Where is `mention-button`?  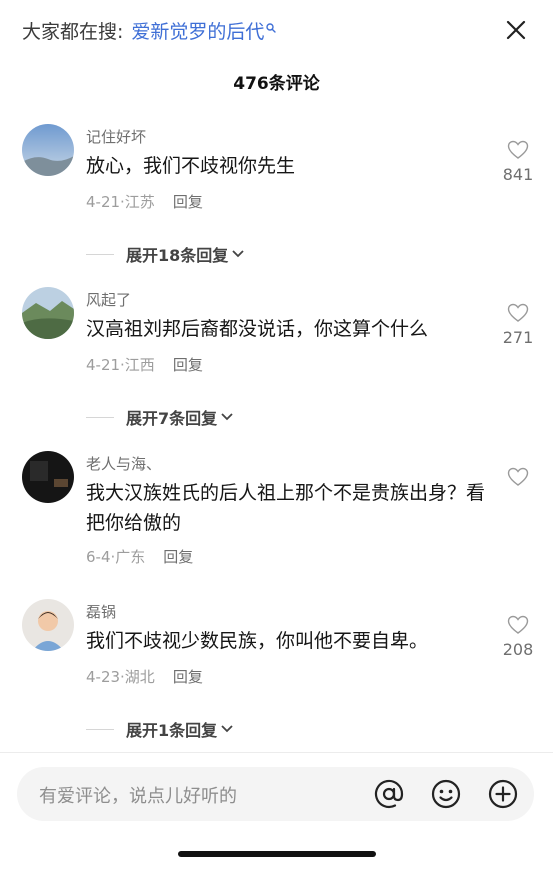 mention-button is located at coordinates (389, 794).